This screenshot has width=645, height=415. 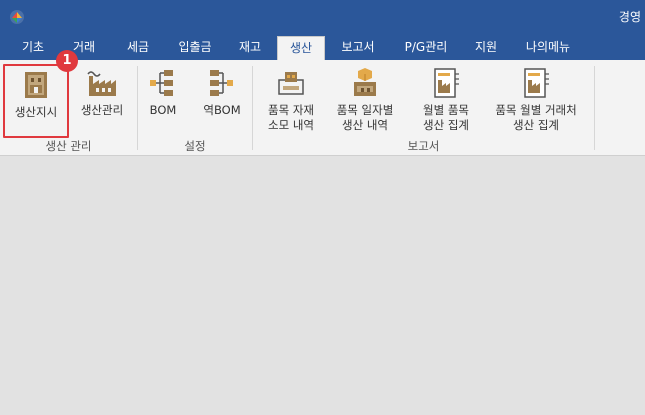 What do you see at coordinates (102, 110) in the screenshot?
I see `production-management-label: 생산관리` at bounding box center [102, 110].